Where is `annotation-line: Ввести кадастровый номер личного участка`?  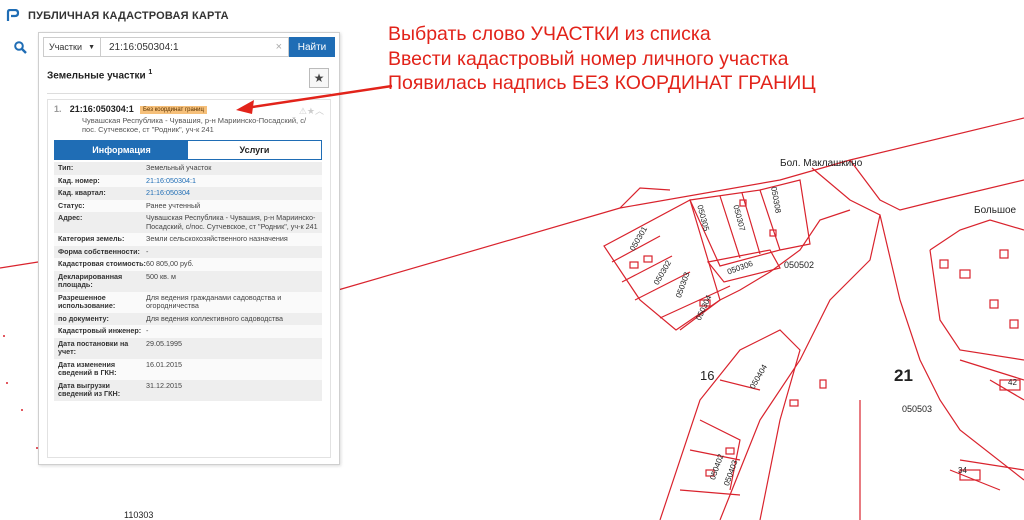
annotation-line: Ввести кадастровый номер личного участка is located at coordinates (588, 58).